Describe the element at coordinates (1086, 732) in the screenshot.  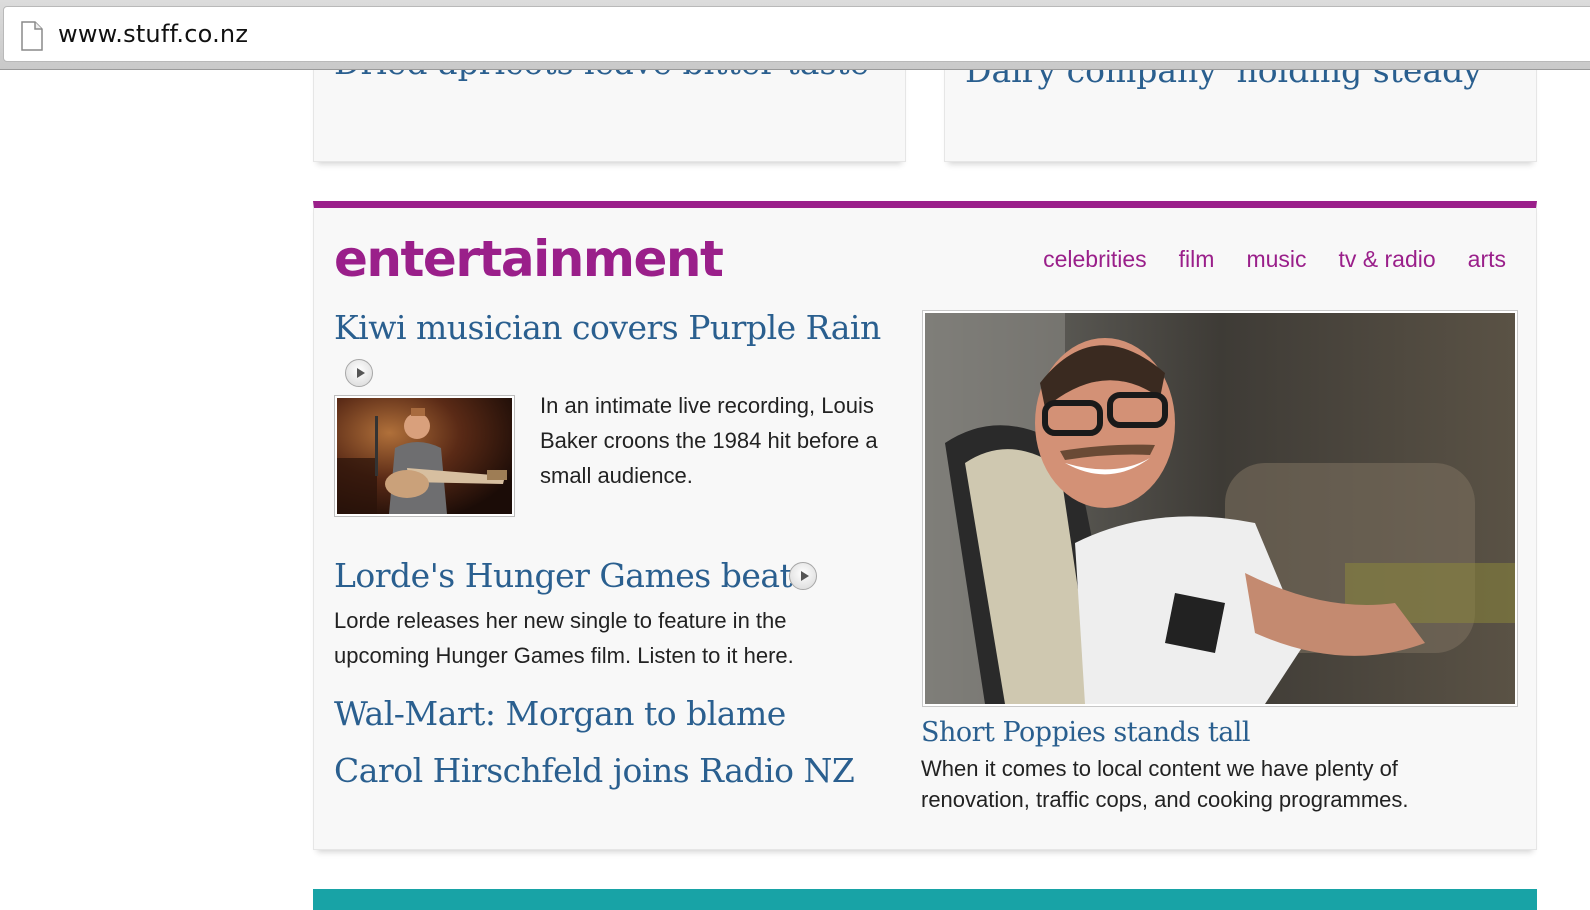
I see `feature-headline: Short Poppies stands tall` at that location.